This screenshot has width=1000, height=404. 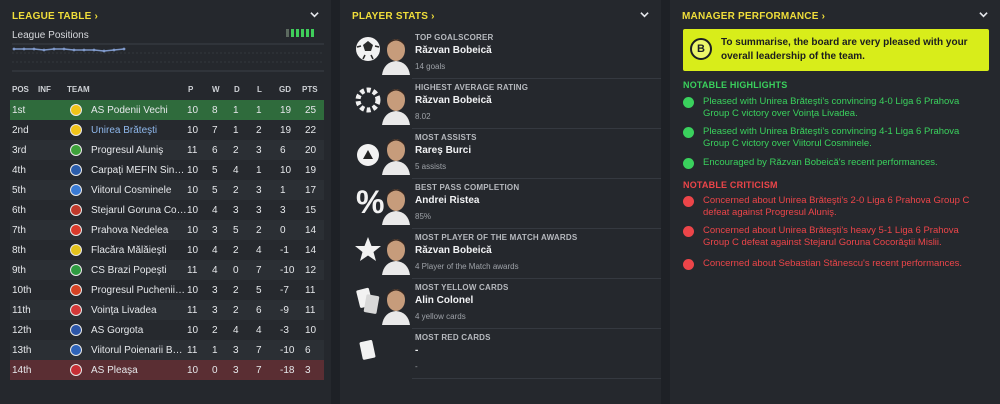 I want to click on player-stat-row: MOST RED CARDS - -, so click(x=505, y=354).